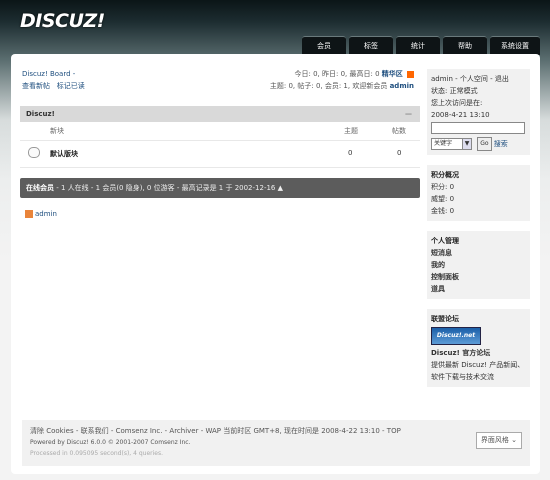 The image size is (550, 480). What do you see at coordinates (40, 188) in the screenshot?
I see `online-label: 在线会员` at bounding box center [40, 188].